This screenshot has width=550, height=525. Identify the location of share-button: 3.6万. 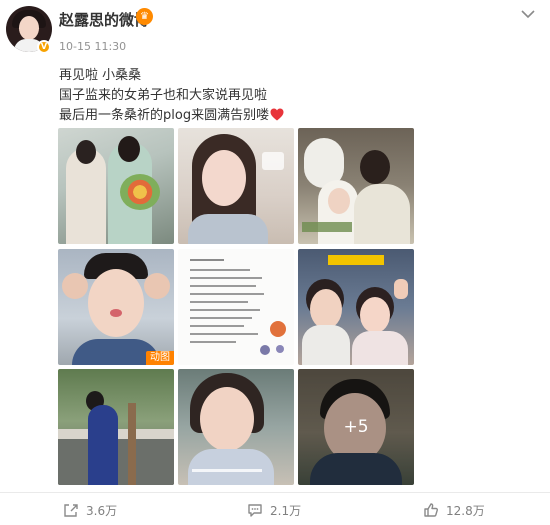
(90, 511).